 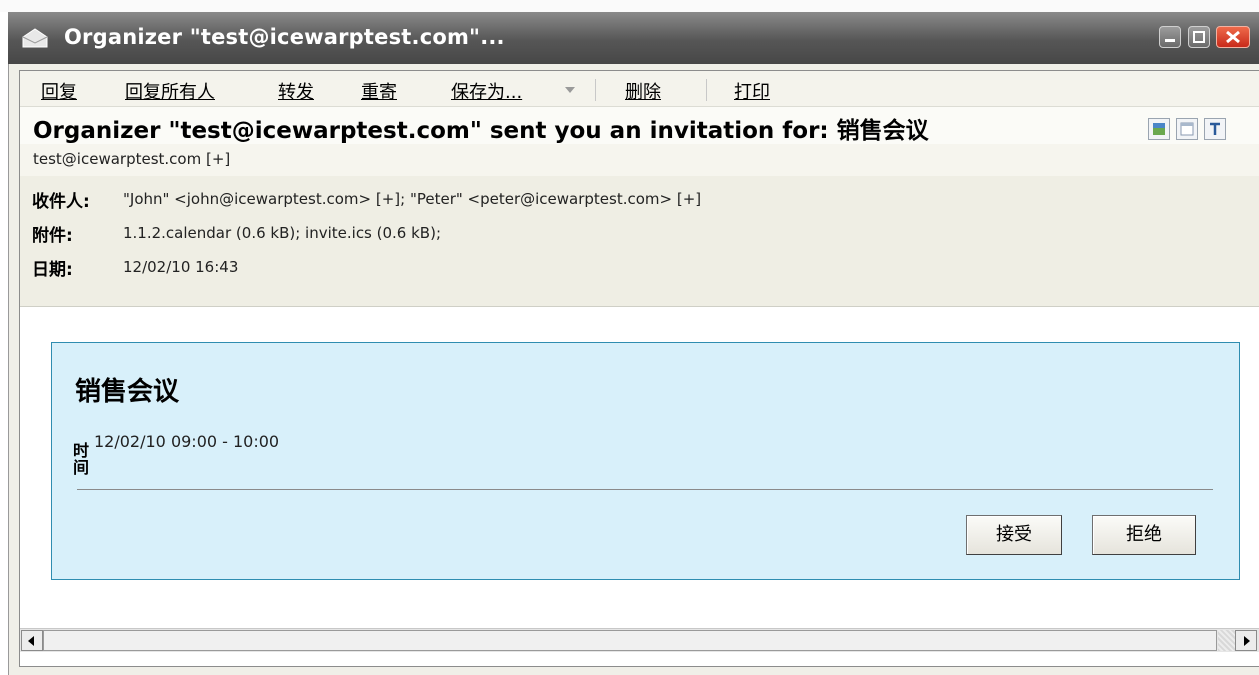 I want to click on message-toolbar: 回复 回复所有人 转发 重寄 保存为... 删除 打印, so click(x=639, y=89).